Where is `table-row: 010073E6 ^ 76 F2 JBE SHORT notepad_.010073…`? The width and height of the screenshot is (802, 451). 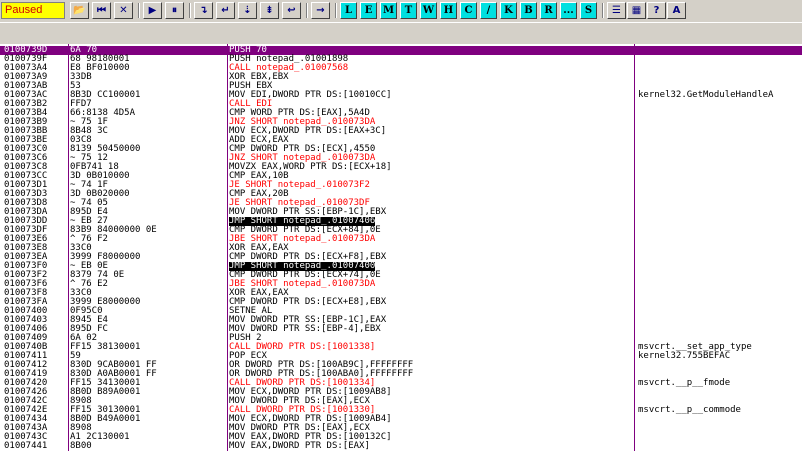 table-row: 010073E6 ^ 76 F2 JBE SHORT notepad_.010073… is located at coordinates (401, 239).